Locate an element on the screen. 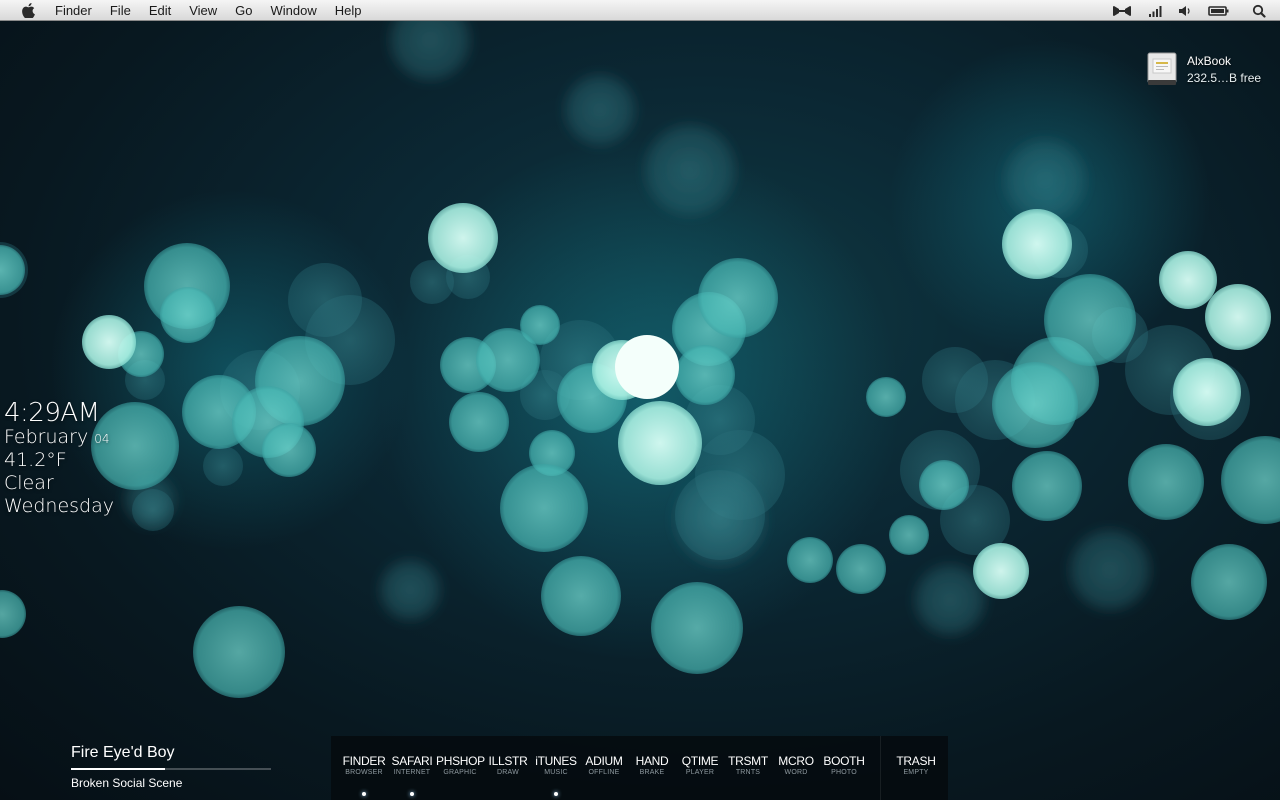 The image size is (1280, 800). dock-item-phshop: PHSHOP GRAPHIC is located at coordinates (460, 765).